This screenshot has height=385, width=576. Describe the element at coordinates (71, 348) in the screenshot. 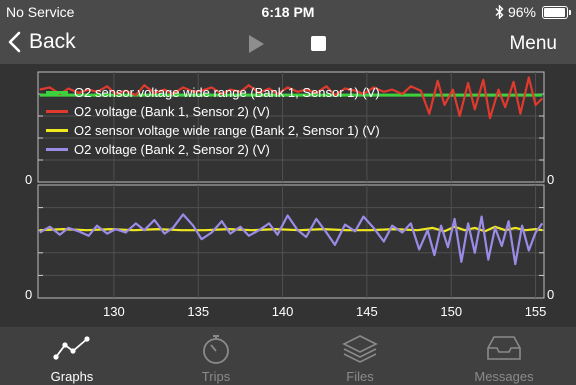

I see `graphs-icon` at that location.